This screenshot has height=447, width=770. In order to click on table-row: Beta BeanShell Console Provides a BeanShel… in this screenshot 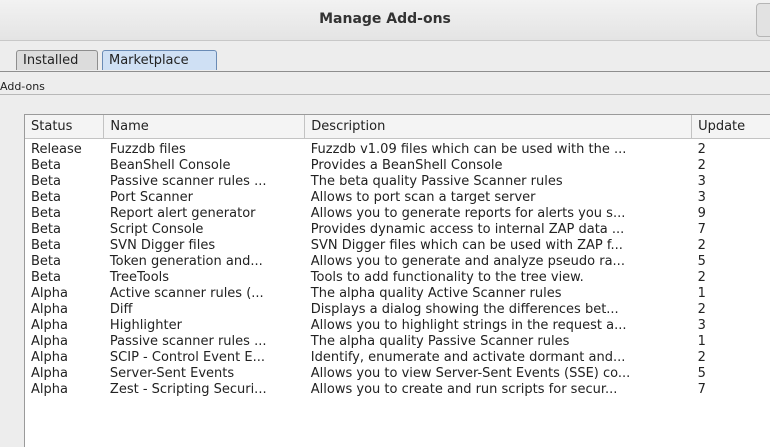, I will do `click(397, 166)`.